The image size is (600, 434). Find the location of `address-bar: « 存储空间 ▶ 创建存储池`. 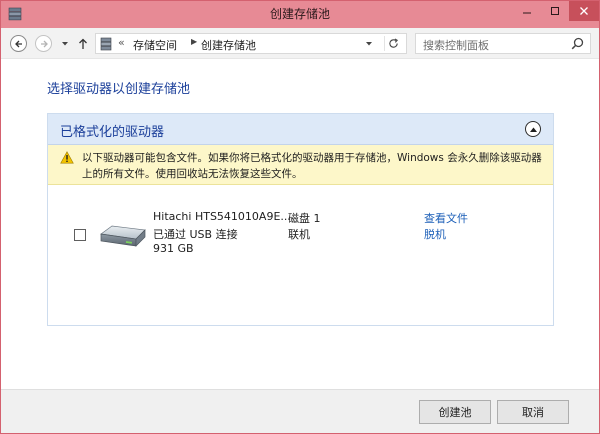

address-bar: « 存储空间 ▶ 创建存储池 is located at coordinates (251, 43).